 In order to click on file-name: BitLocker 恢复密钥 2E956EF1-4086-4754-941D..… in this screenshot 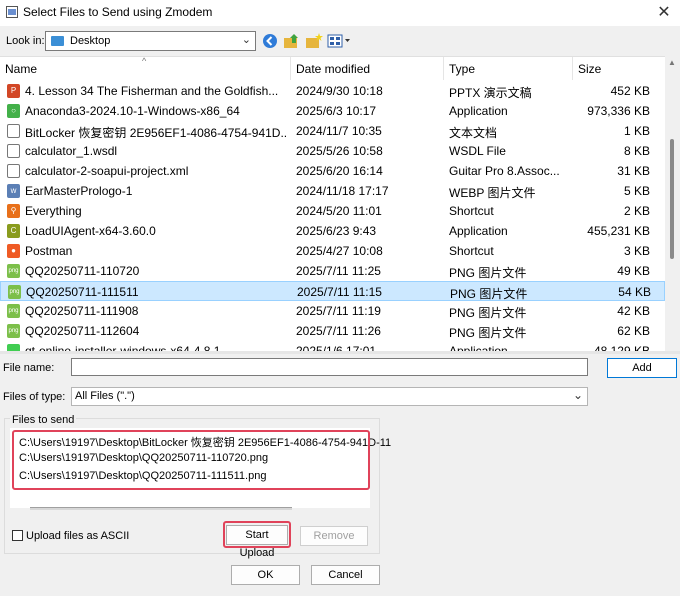, I will do `click(156, 133)`.